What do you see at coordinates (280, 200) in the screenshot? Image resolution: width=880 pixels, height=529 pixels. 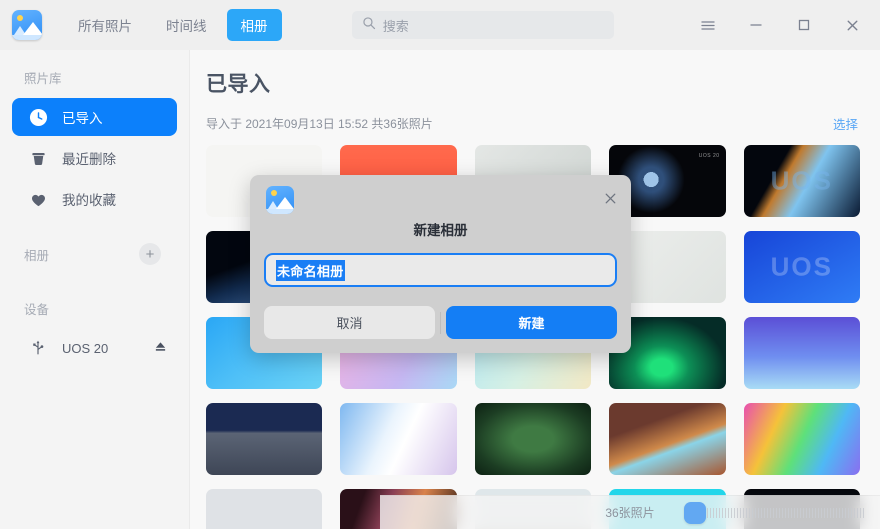 I see `photos-app-icon` at bounding box center [280, 200].